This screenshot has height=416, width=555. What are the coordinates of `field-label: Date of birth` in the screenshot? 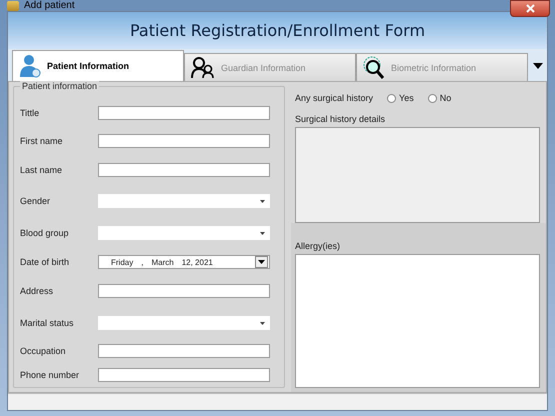 It's located at (45, 262).